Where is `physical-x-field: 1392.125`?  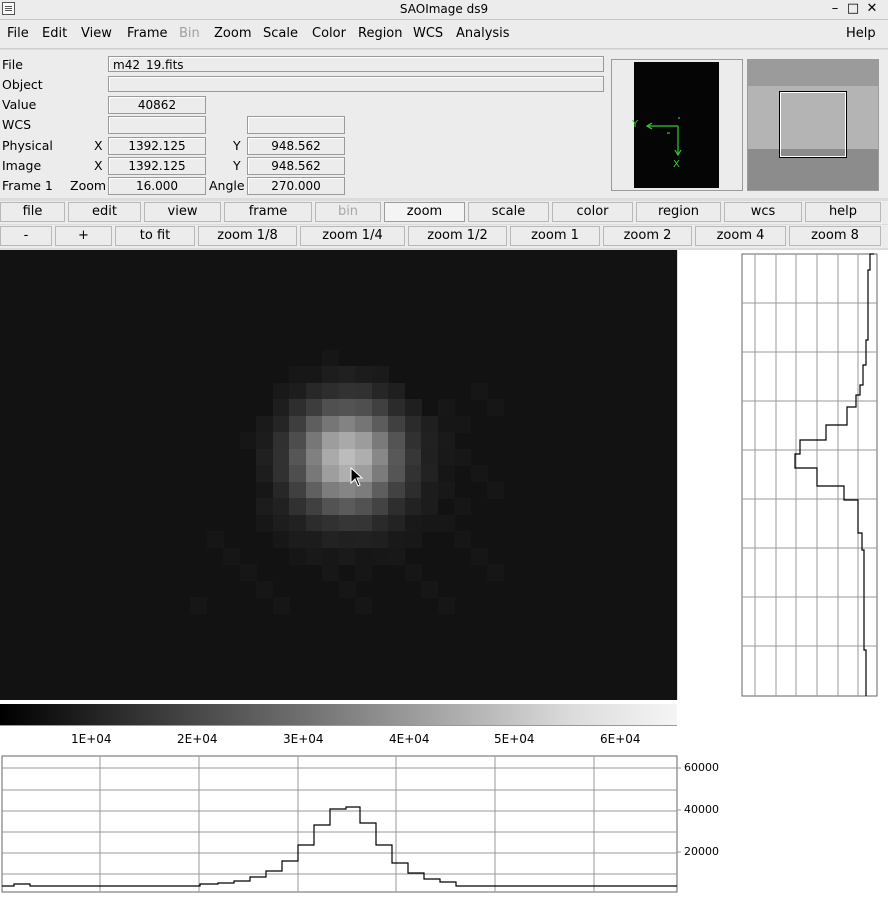 physical-x-field: 1392.125 is located at coordinates (157, 146).